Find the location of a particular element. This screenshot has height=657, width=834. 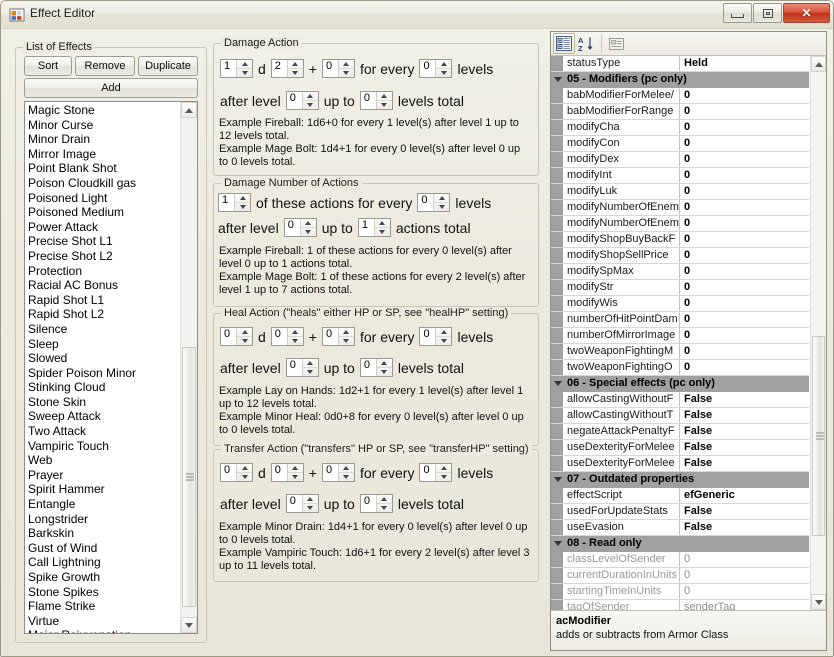

list-item: Stone Spikes is located at coordinates (104, 592).